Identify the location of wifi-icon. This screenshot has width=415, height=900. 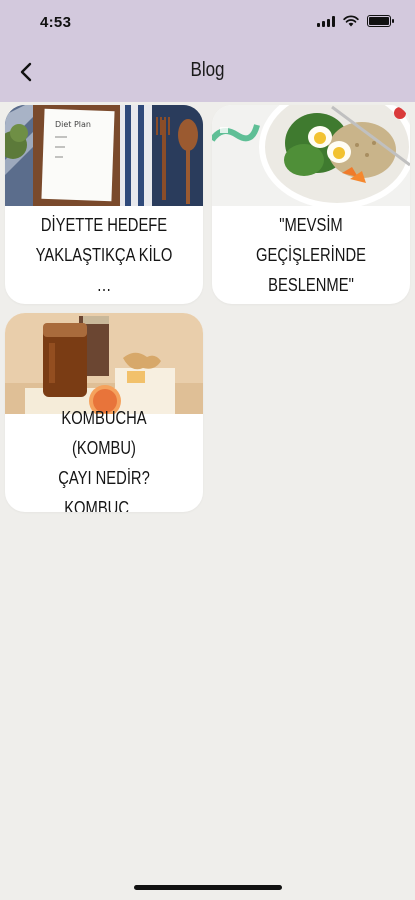
(351, 21).